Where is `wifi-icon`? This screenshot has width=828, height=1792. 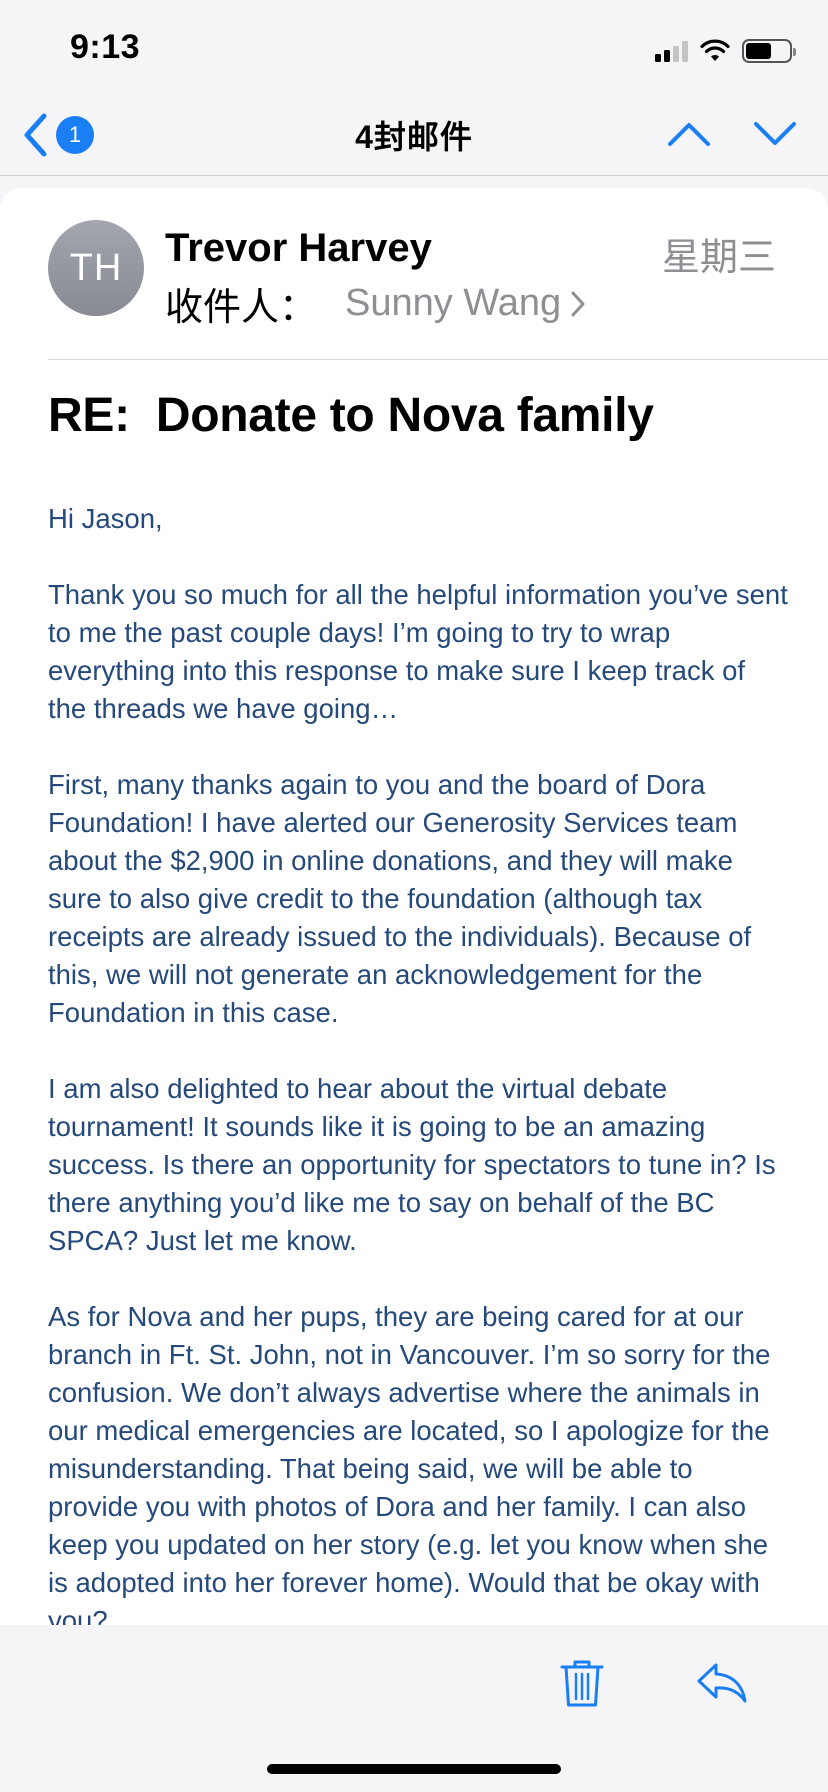 wifi-icon is located at coordinates (715, 50).